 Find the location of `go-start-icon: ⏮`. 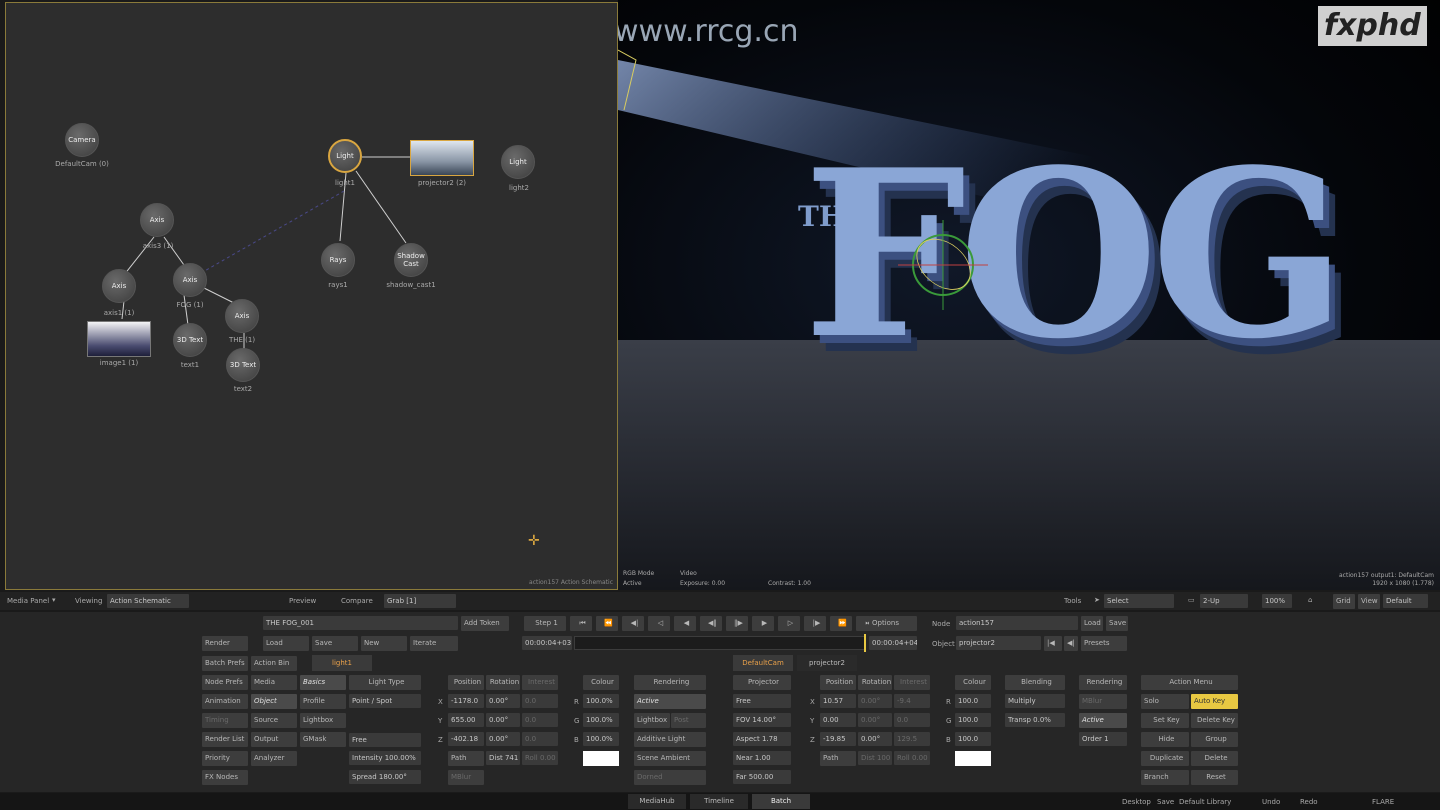

go-start-icon: ⏮ is located at coordinates (581, 623).